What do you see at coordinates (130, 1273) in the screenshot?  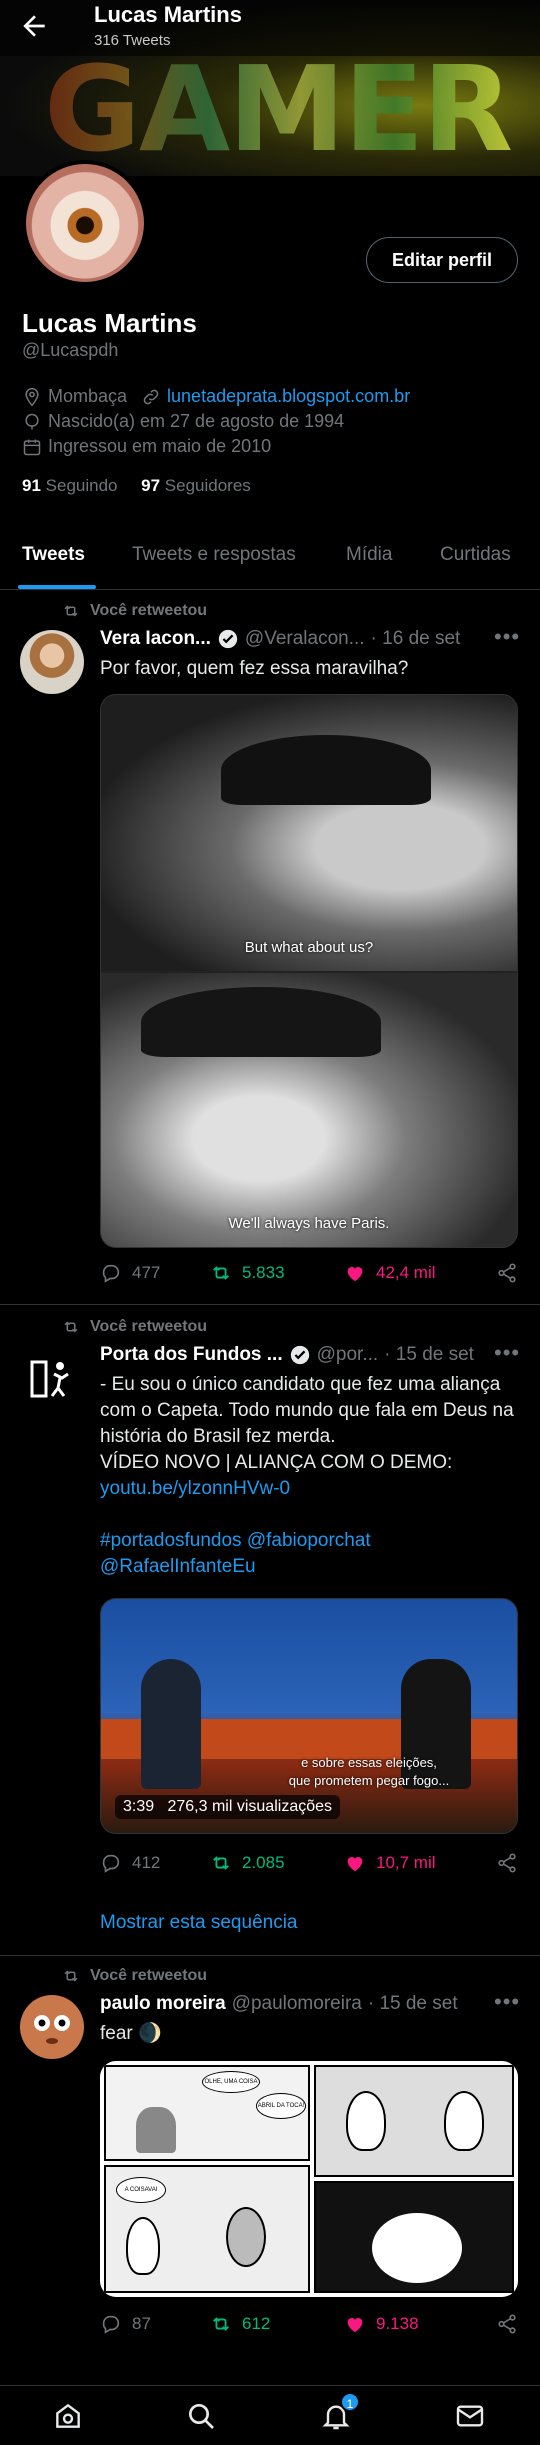 I see `reply-button: 477` at bounding box center [130, 1273].